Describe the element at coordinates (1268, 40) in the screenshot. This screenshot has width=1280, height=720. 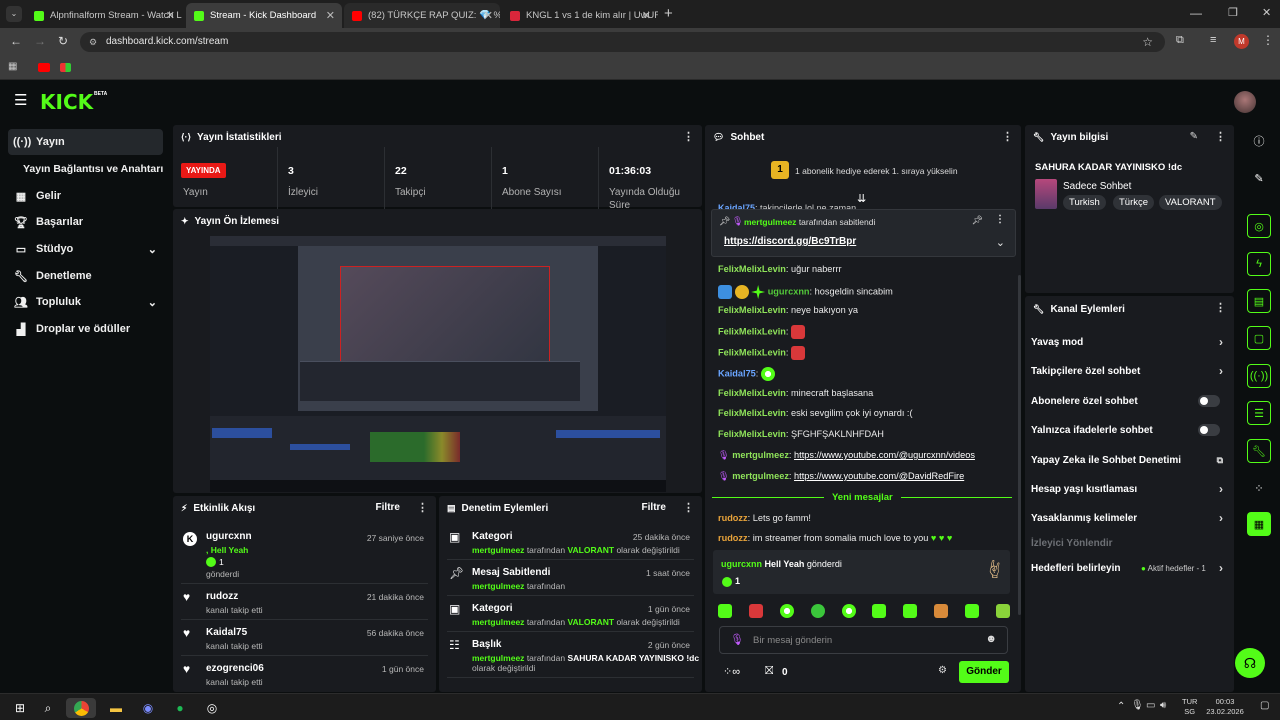
I see `browser-menu-icon: ⋮` at that location.